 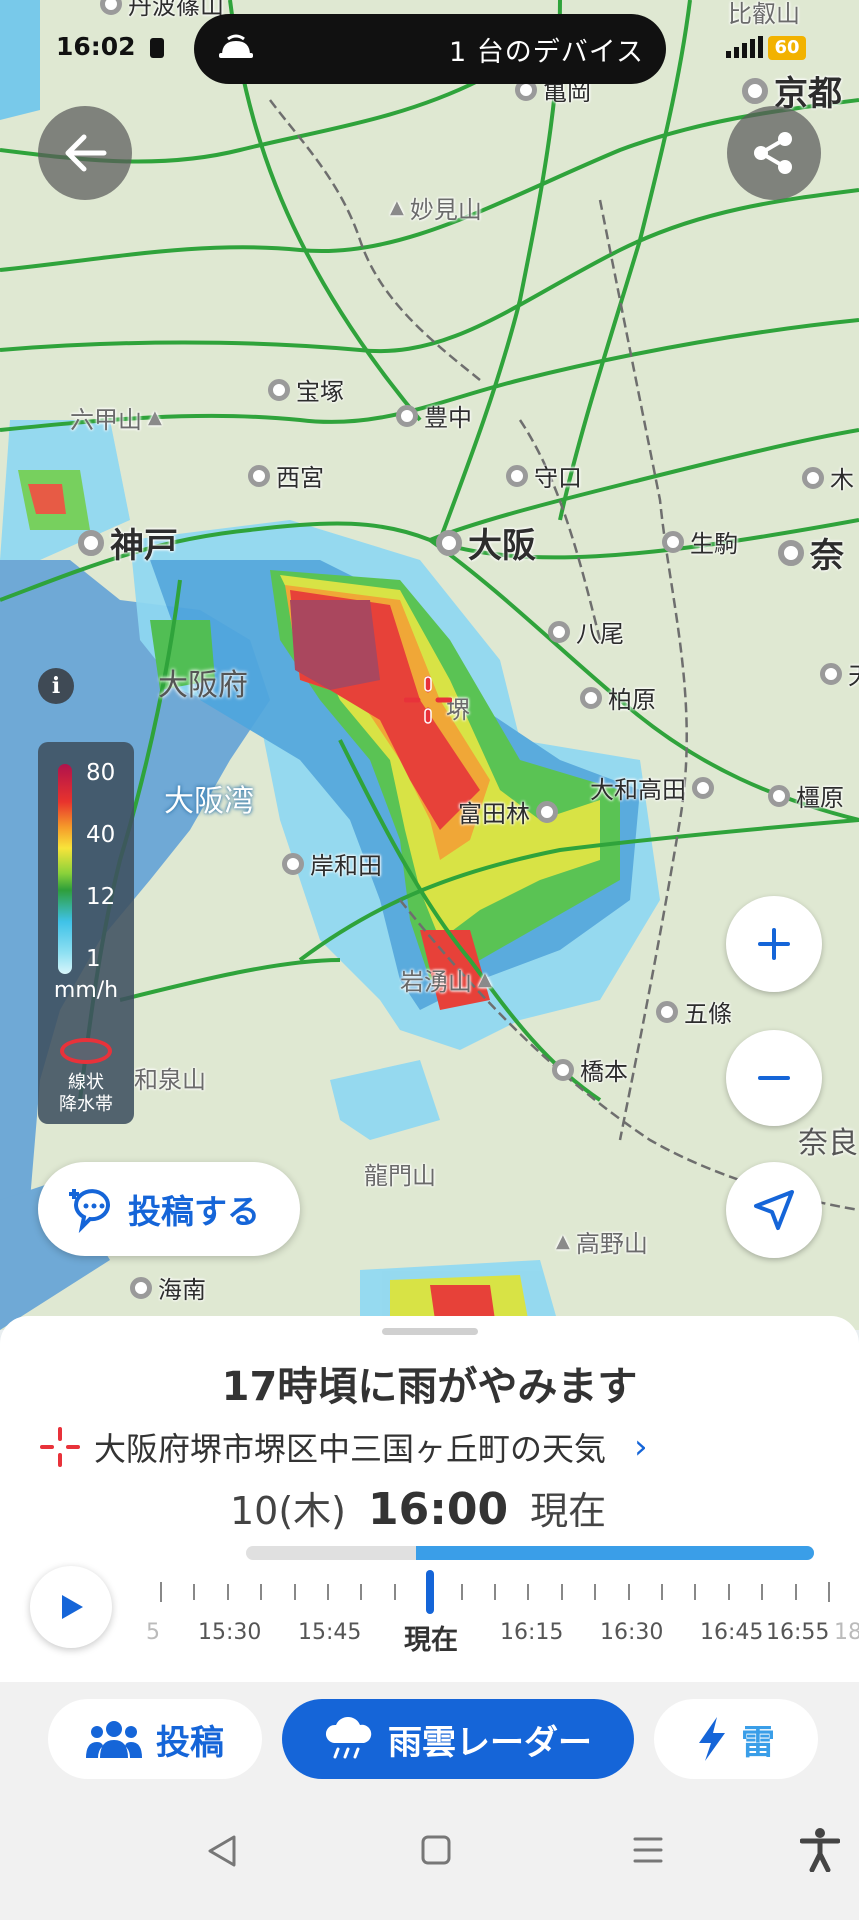 I want to click on current-time: 16:00, so click(x=438, y=1509).